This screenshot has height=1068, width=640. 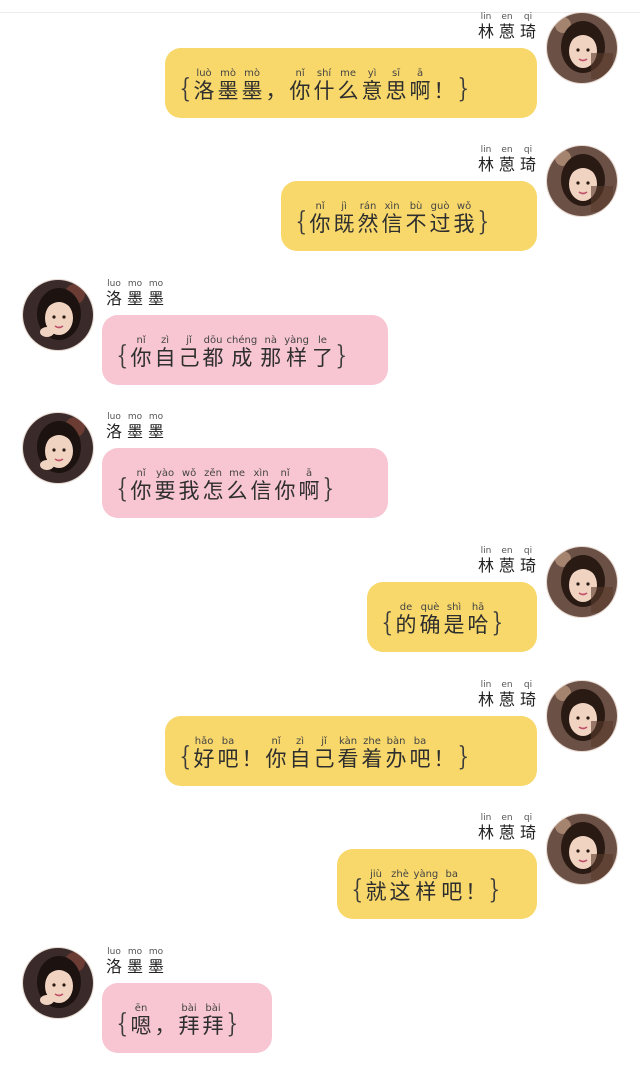 I want to click on incoming-message-bubble: {你nǐ 自zì 己jǐ 都dōu 成chéng 那nà 样yàng 了le}, so click(x=245, y=350).